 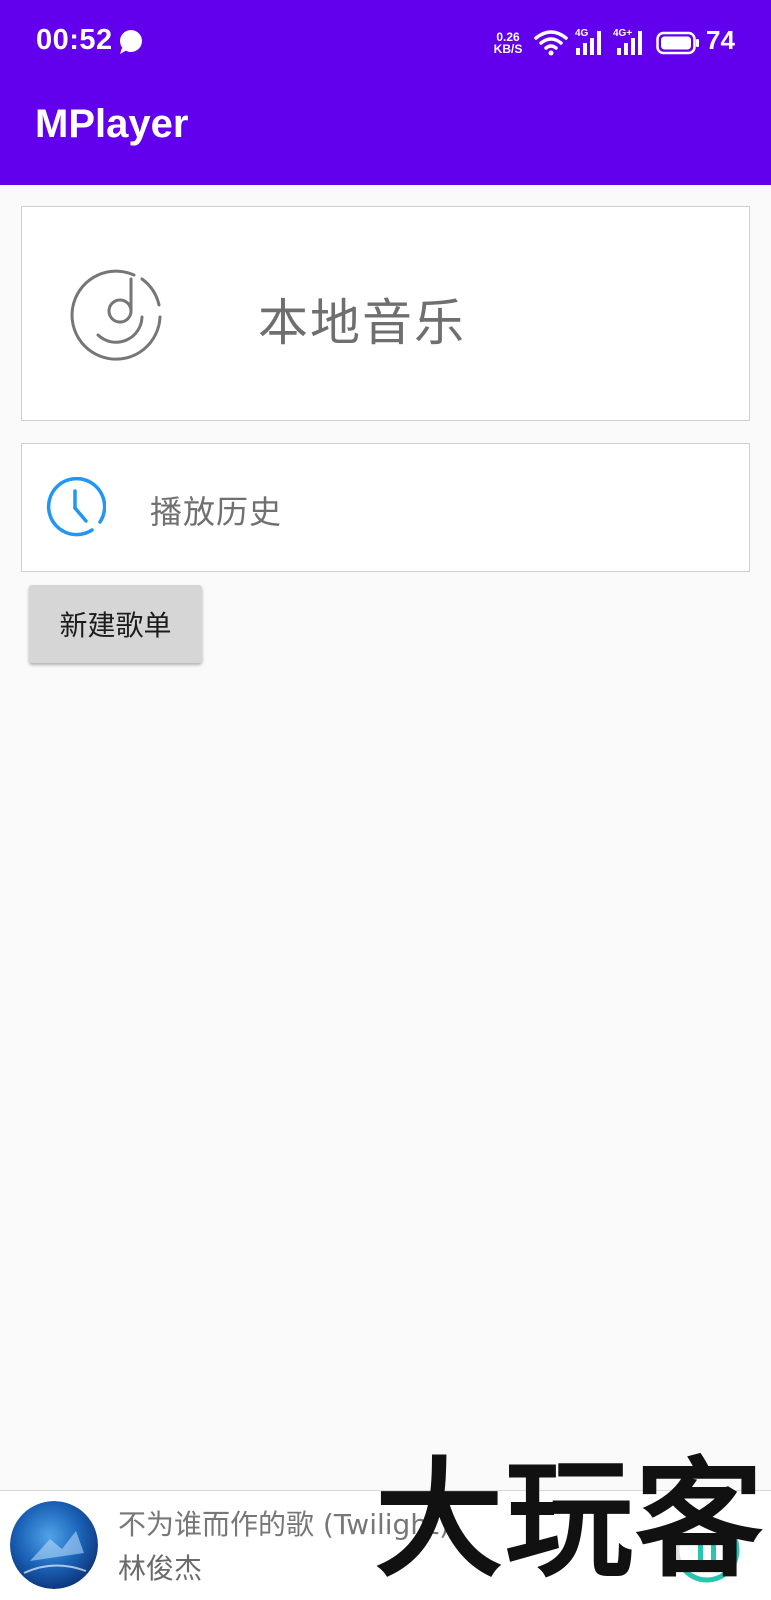 I want to click on clock-icon, so click(x=76, y=507).